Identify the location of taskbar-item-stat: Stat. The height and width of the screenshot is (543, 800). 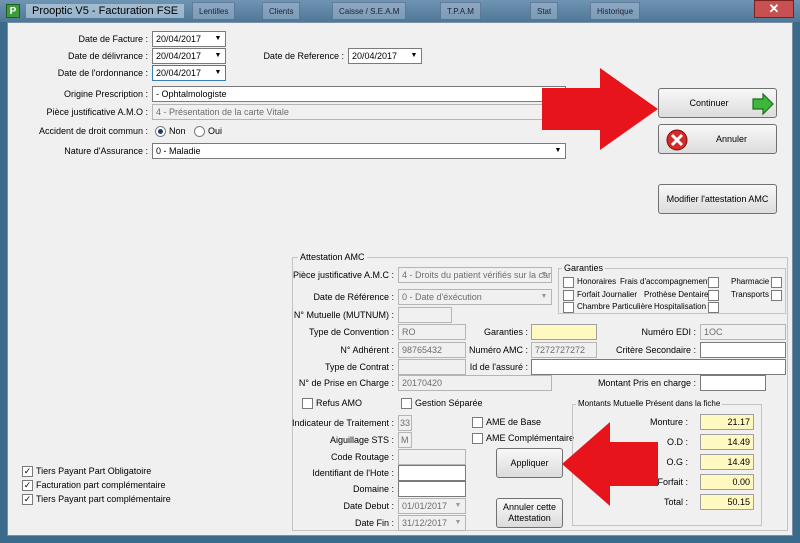
(544, 11).